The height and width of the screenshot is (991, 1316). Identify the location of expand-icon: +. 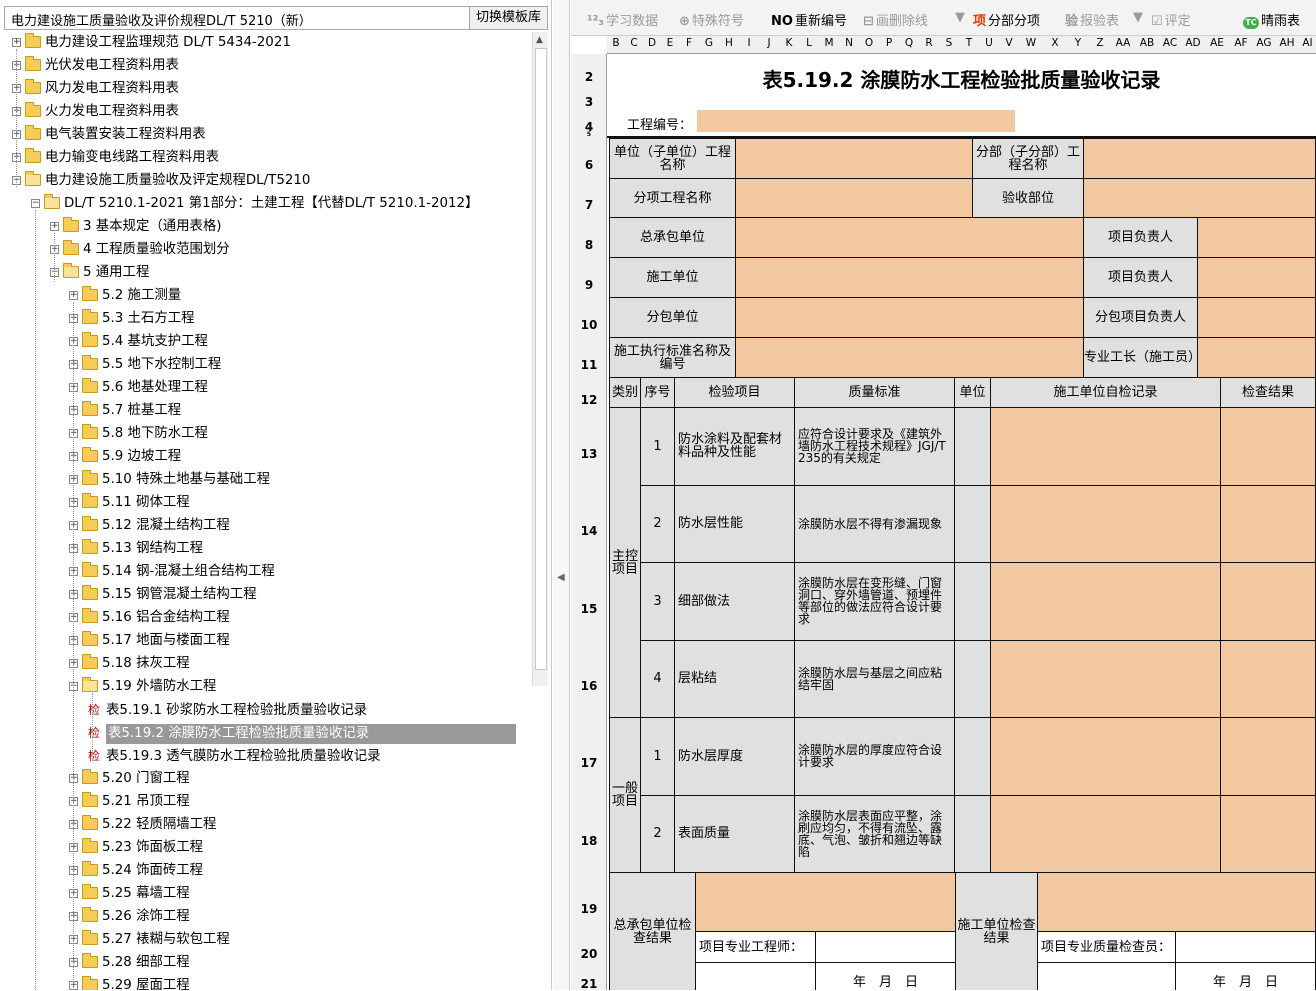
(54, 226).